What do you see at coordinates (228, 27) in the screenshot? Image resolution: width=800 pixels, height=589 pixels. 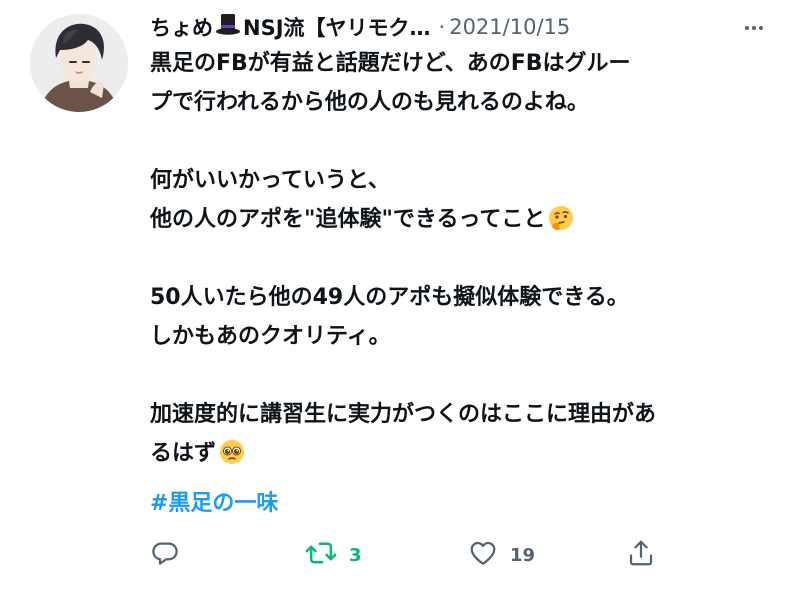 I see `top-hat-icon` at bounding box center [228, 27].